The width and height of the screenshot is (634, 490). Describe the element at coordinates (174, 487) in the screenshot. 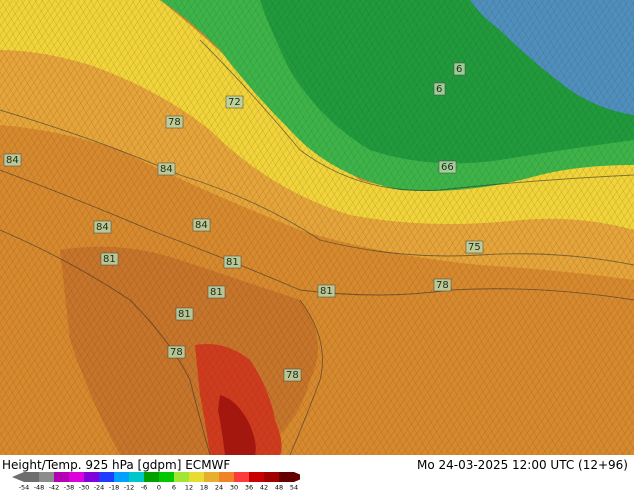

I see `legend-tick-label: 6` at that location.